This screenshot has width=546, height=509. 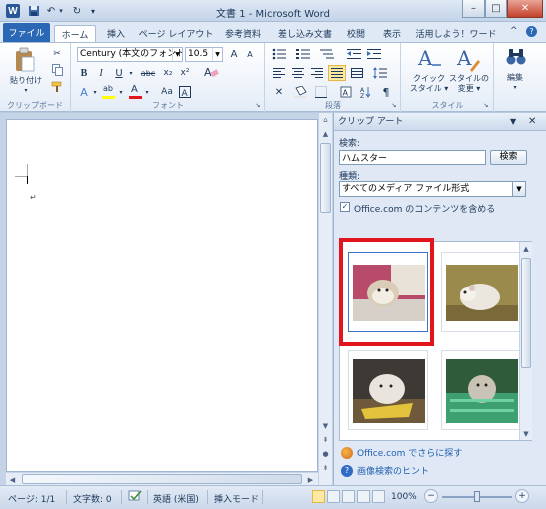 I want to click on close-button: ✕, so click(x=525, y=9).